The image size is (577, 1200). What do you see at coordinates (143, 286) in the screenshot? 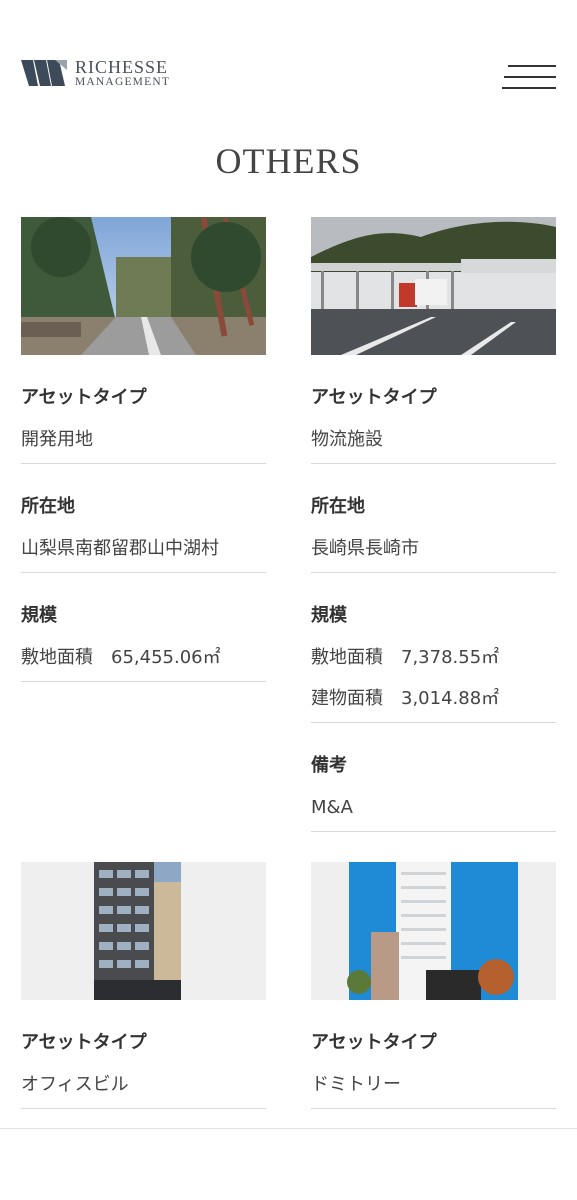
I see `tree-lined-road-photo` at bounding box center [143, 286].